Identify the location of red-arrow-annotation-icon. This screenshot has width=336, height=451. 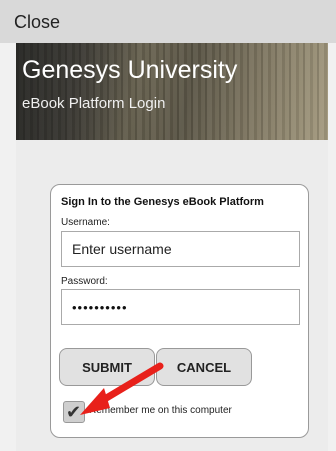
(122, 388).